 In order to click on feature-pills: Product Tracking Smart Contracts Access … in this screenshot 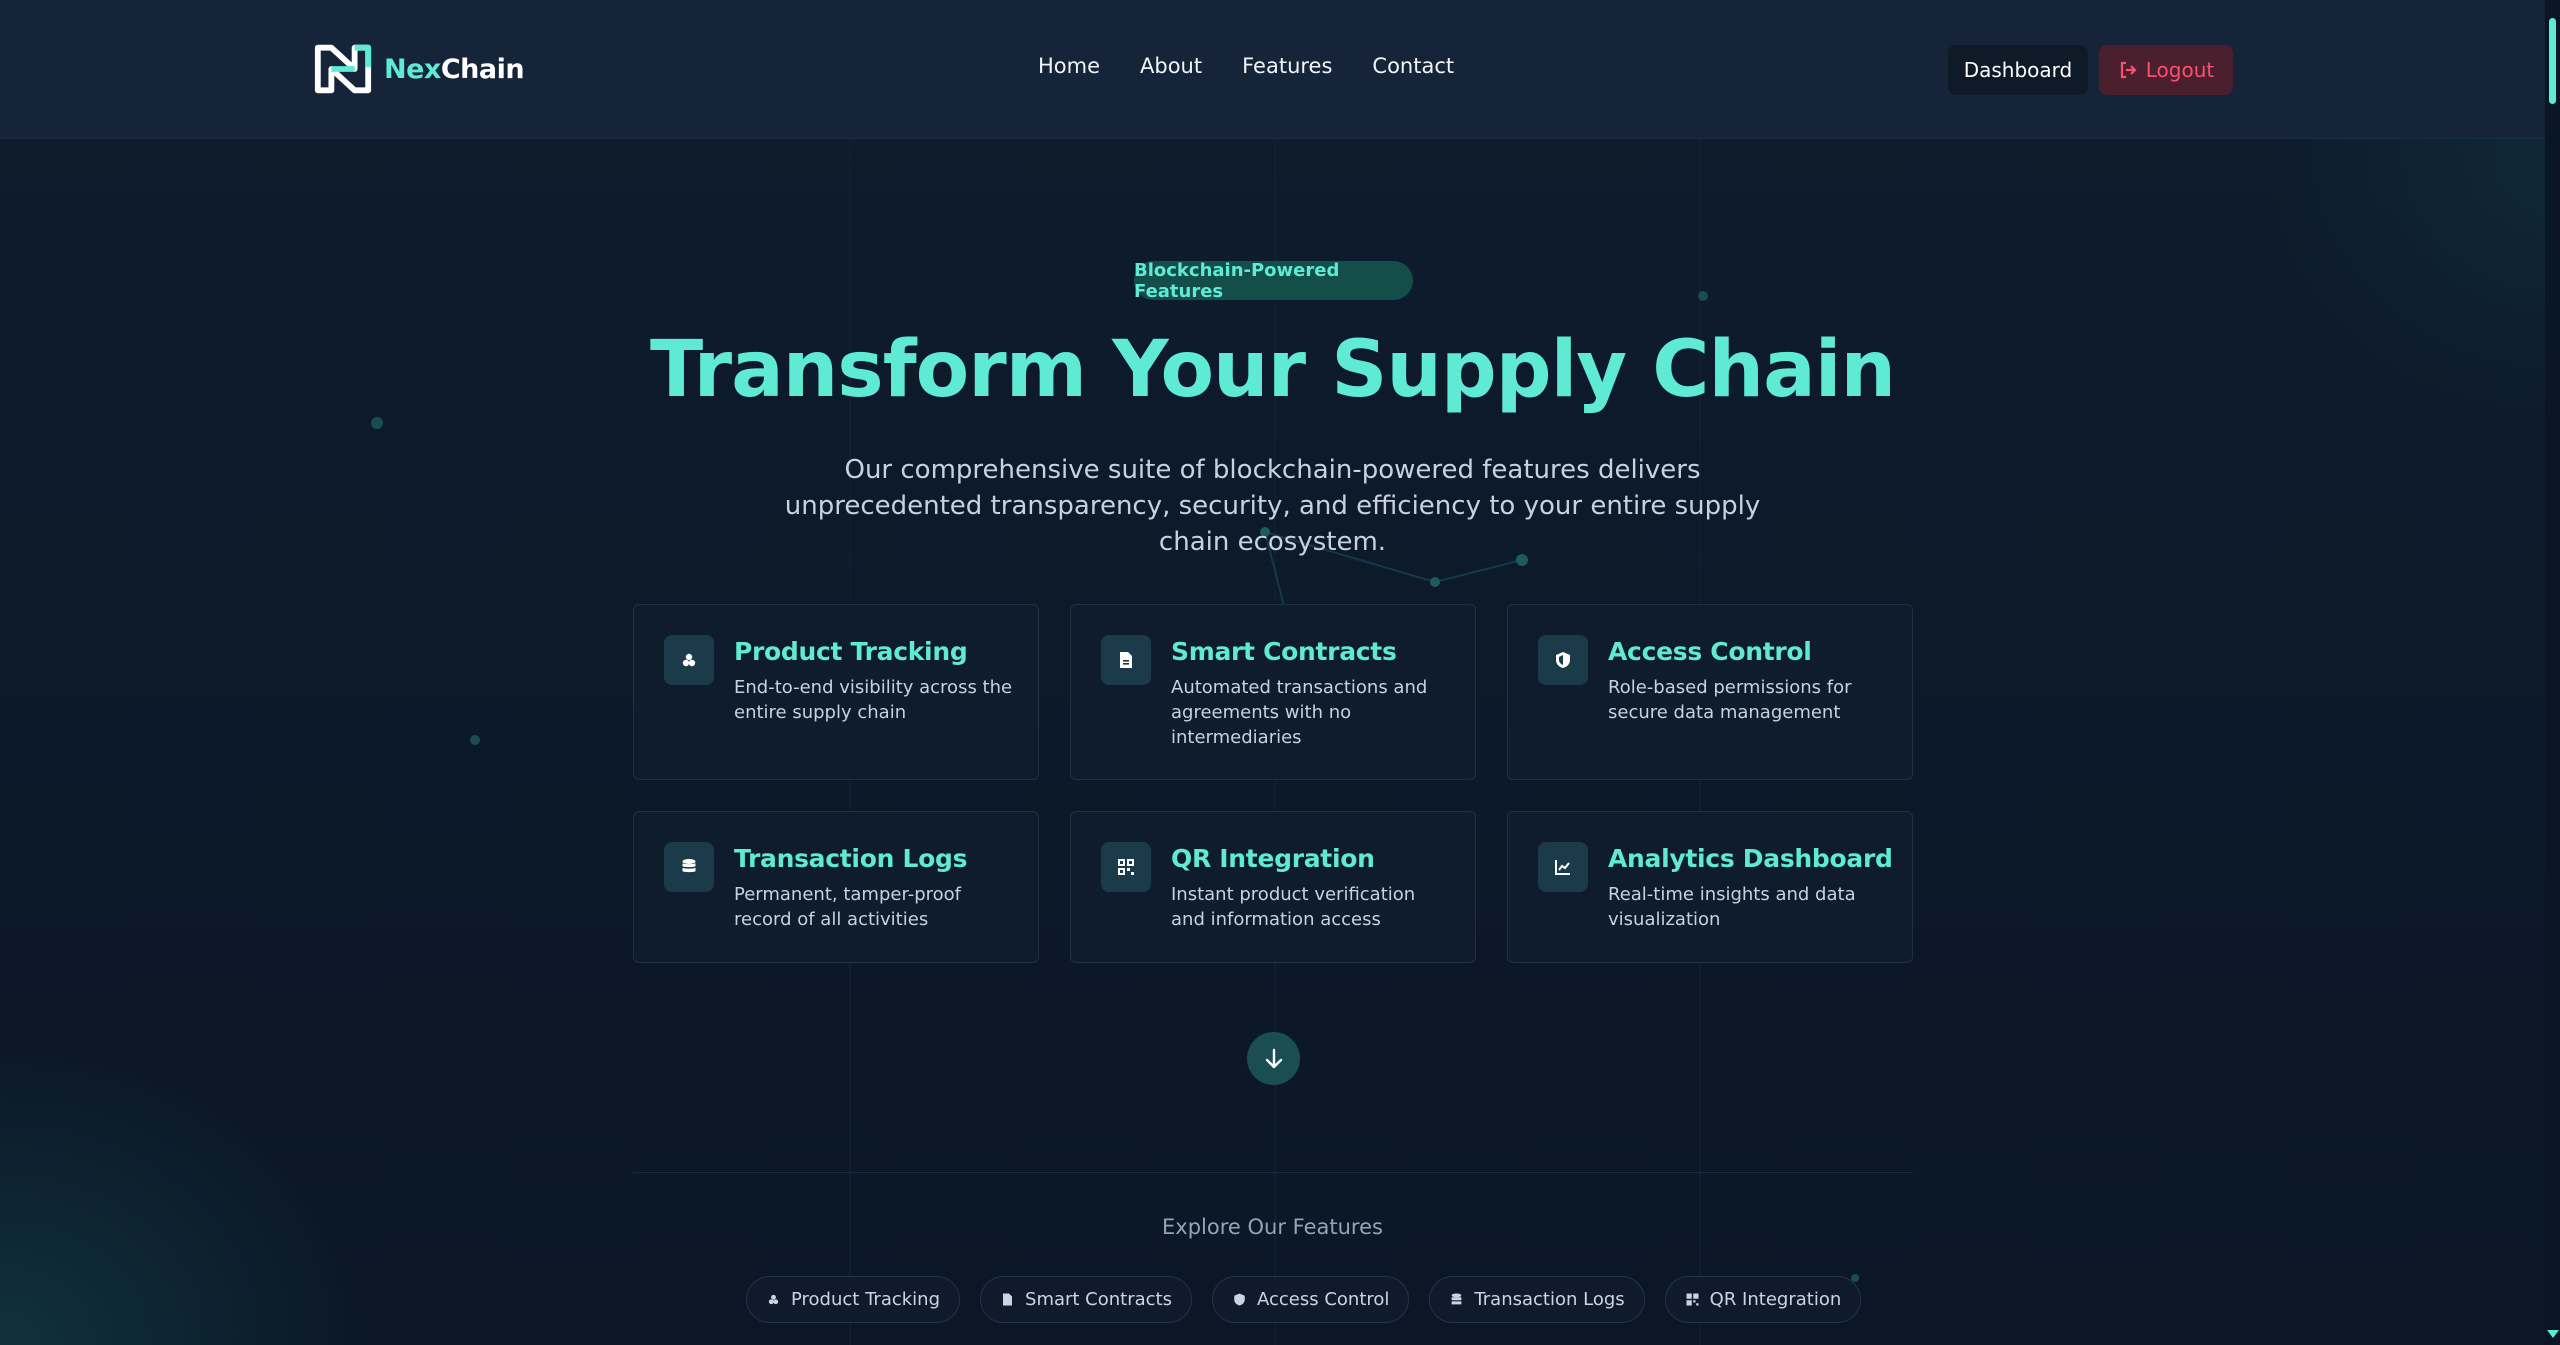, I will do `click(1304, 1299)`.